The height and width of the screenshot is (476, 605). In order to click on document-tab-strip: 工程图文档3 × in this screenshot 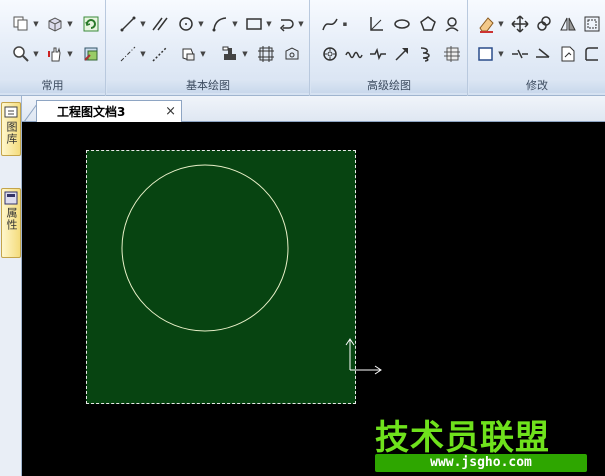, I will do `click(313, 109)`.